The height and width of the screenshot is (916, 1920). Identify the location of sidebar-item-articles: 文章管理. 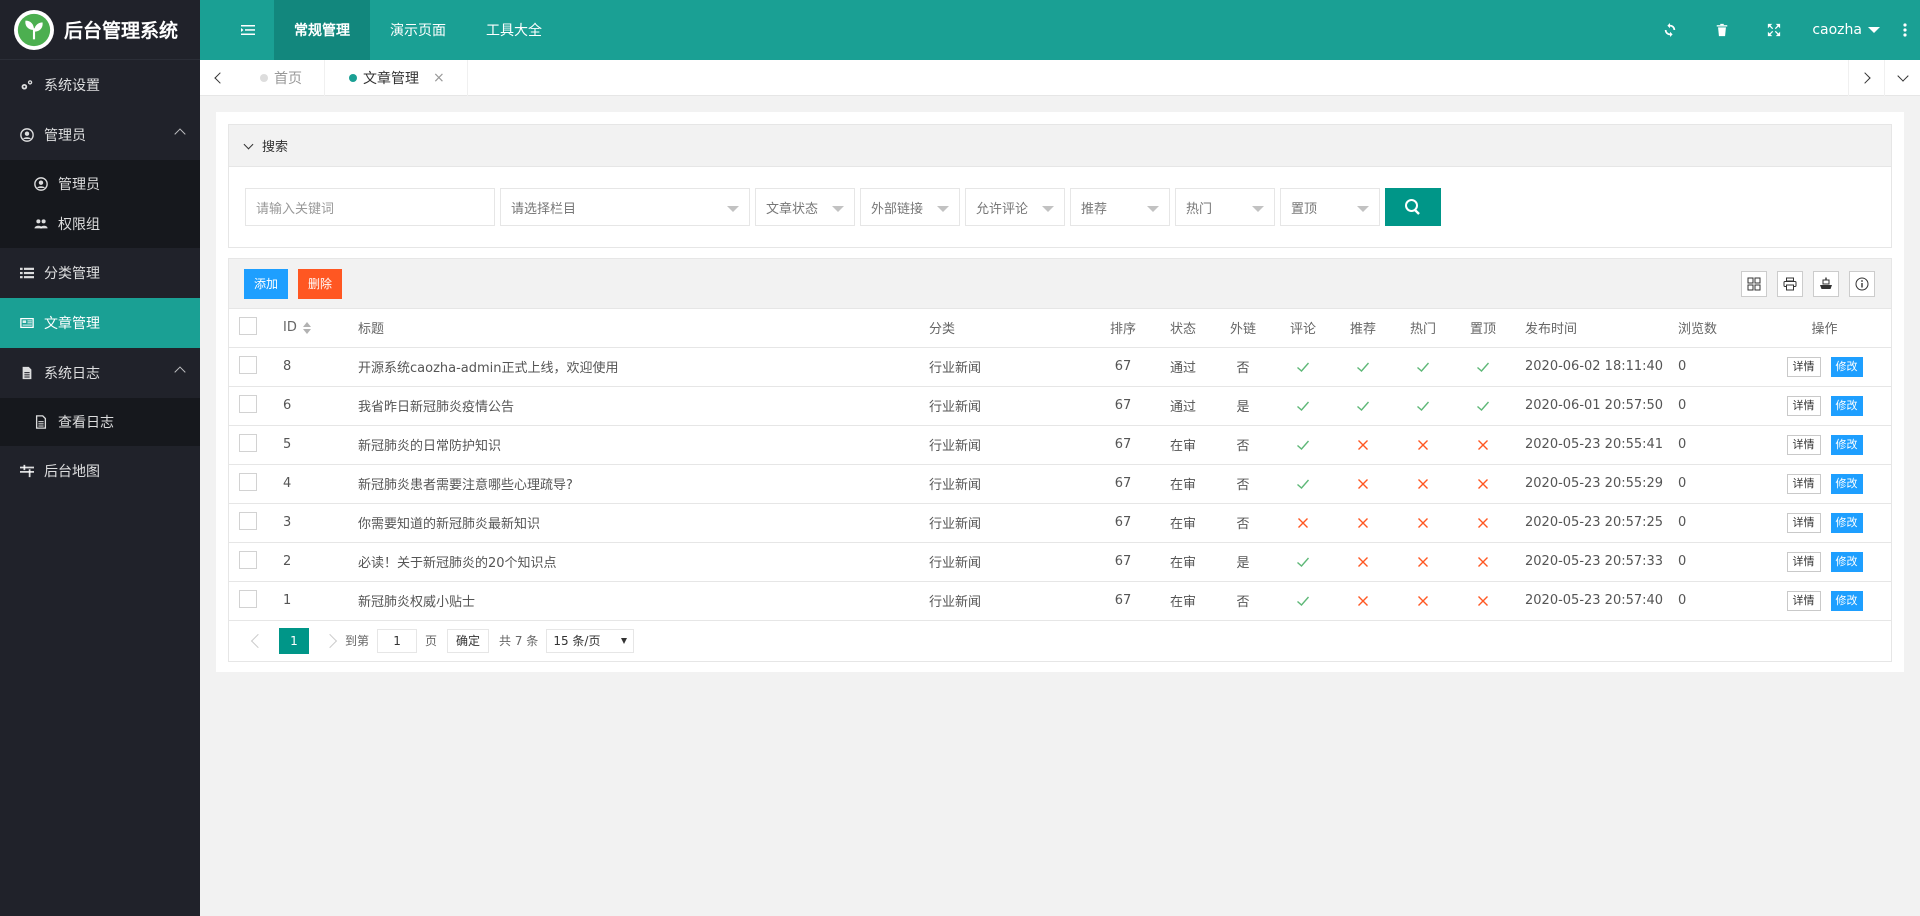
(100, 323).